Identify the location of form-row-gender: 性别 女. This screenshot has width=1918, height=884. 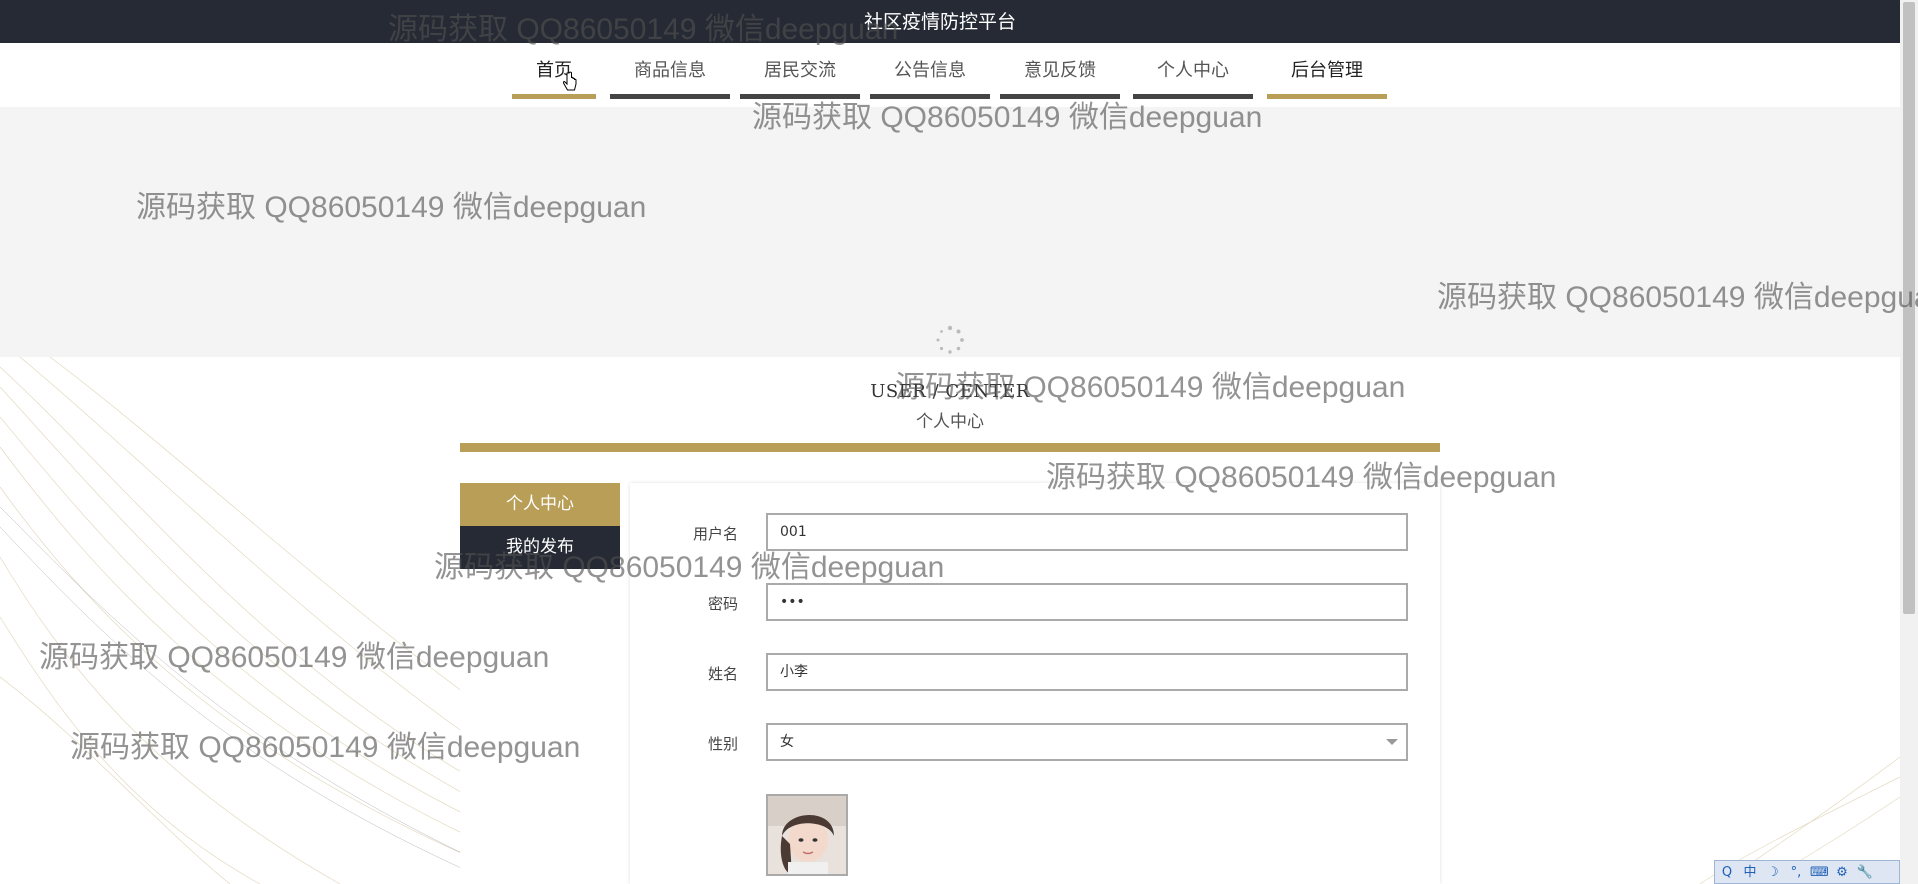
(1035, 743).